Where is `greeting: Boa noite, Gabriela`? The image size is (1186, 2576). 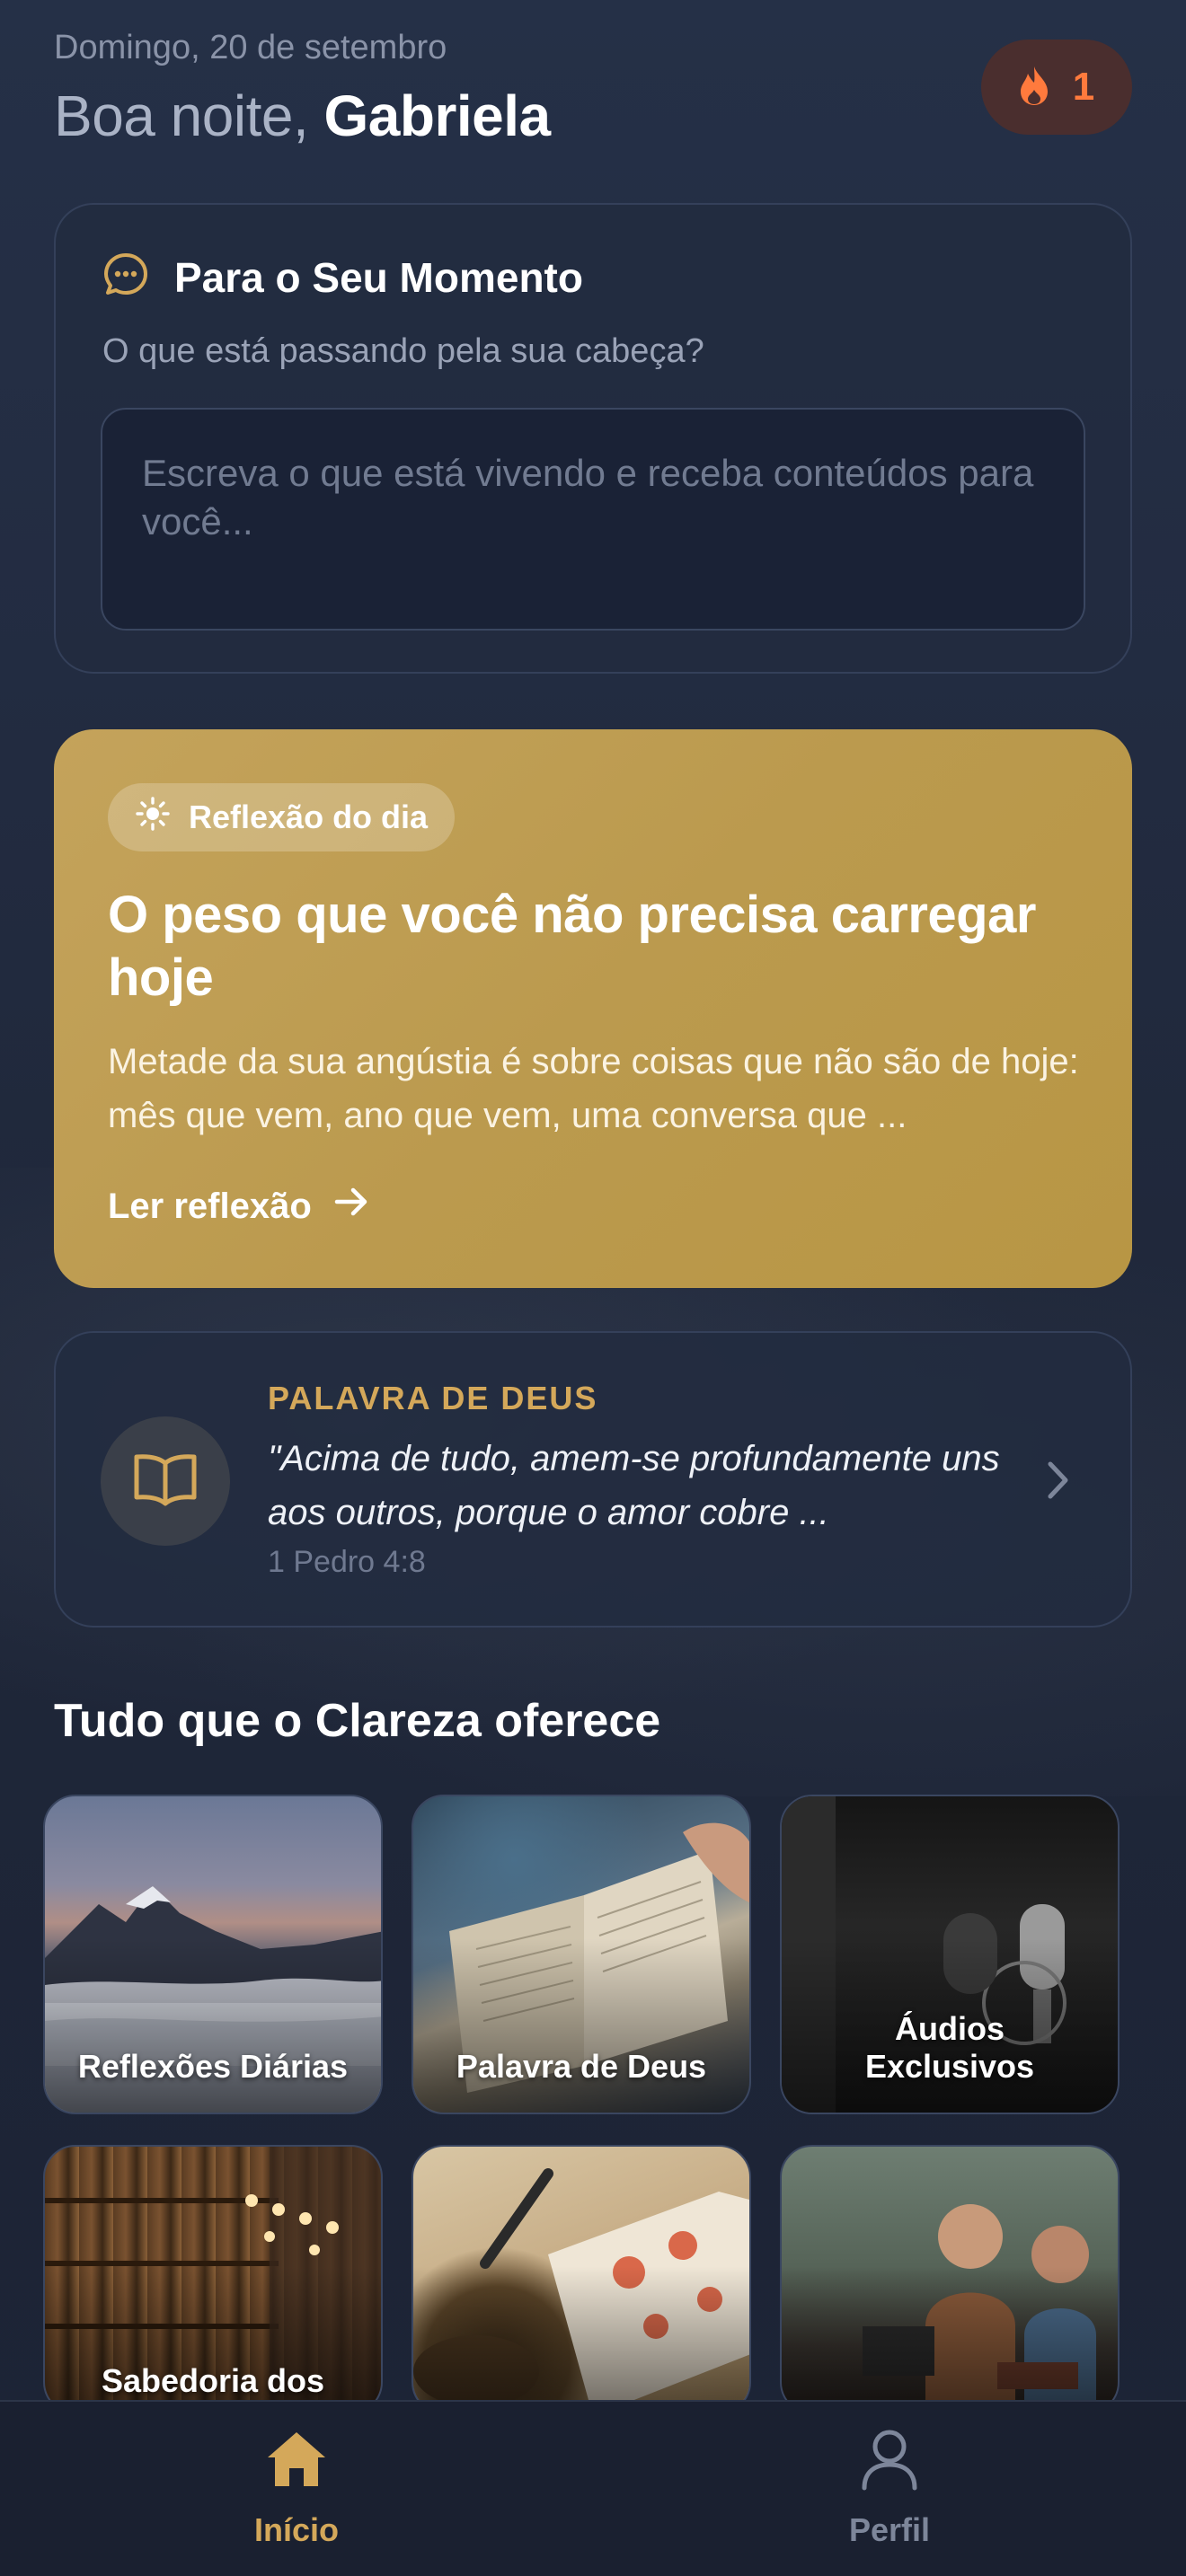 greeting: Boa noite, Gabriela is located at coordinates (302, 116).